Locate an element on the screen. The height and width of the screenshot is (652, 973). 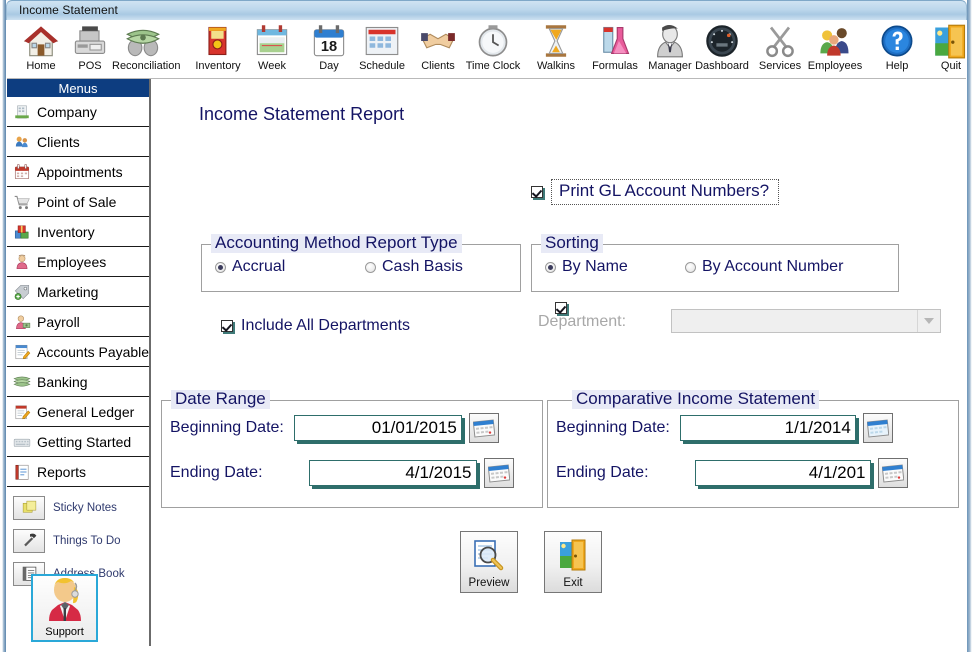
cash-basis-radio-button is located at coordinates (370, 267).